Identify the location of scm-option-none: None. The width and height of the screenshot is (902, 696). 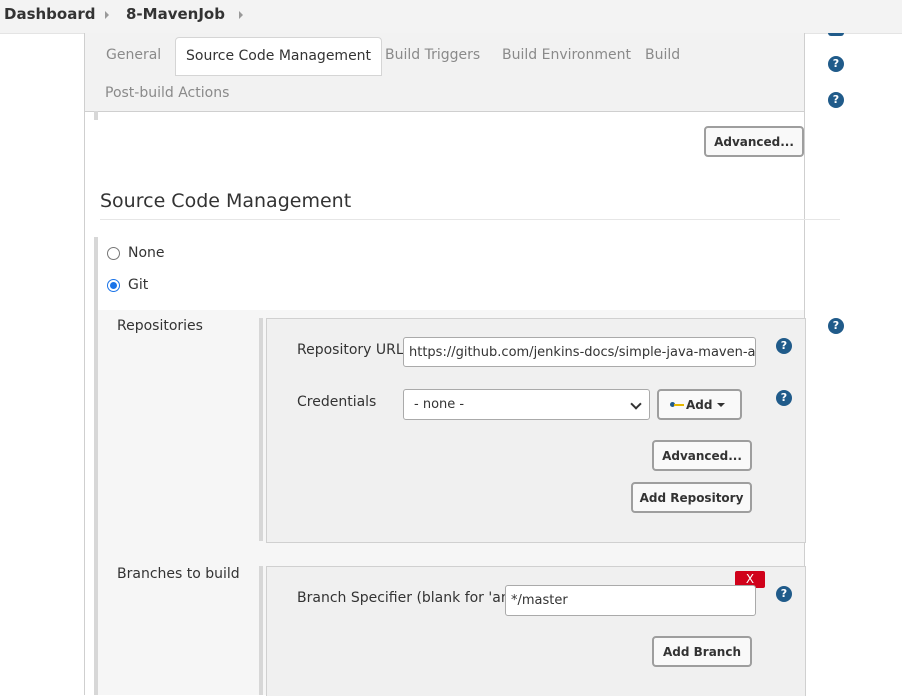
(136, 253).